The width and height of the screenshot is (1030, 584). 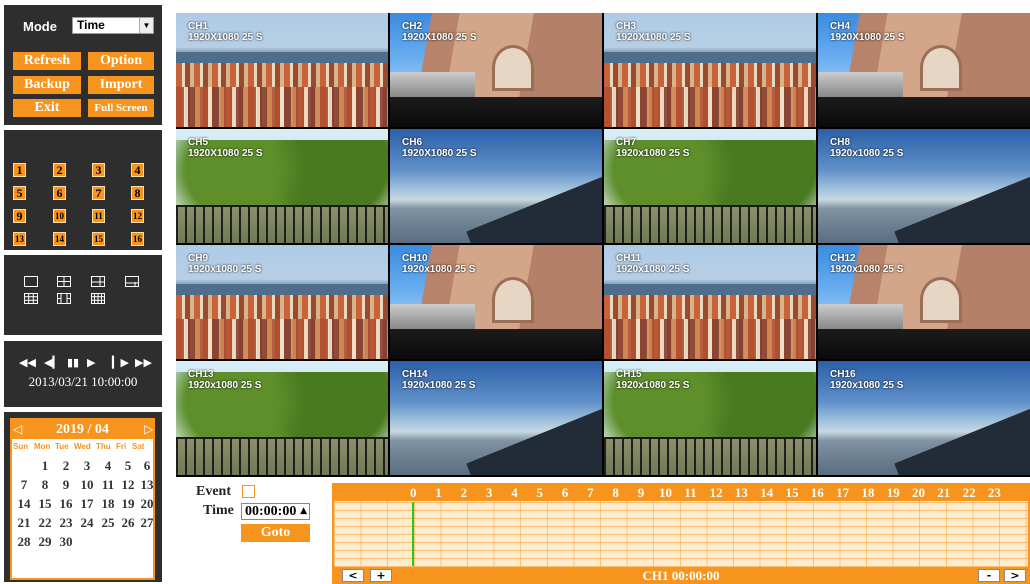 What do you see at coordinates (66, 466) in the screenshot?
I see `calendar-day: 2` at bounding box center [66, 466].